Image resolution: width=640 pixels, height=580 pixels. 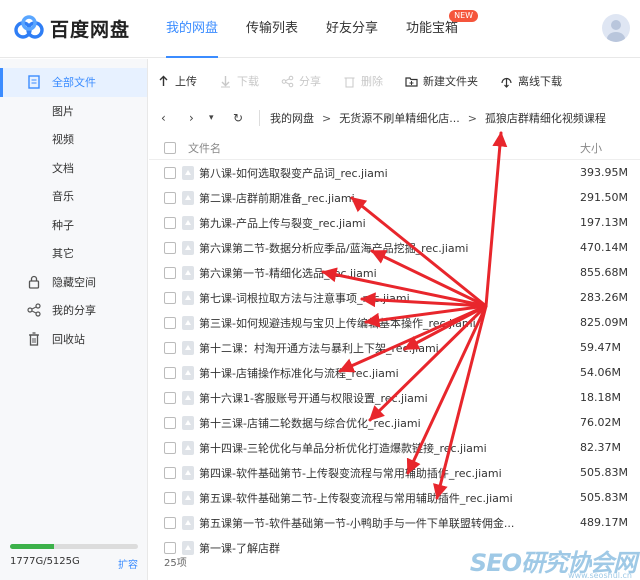 I want to click on delete-button: 删除, so click(x=363, y=81).